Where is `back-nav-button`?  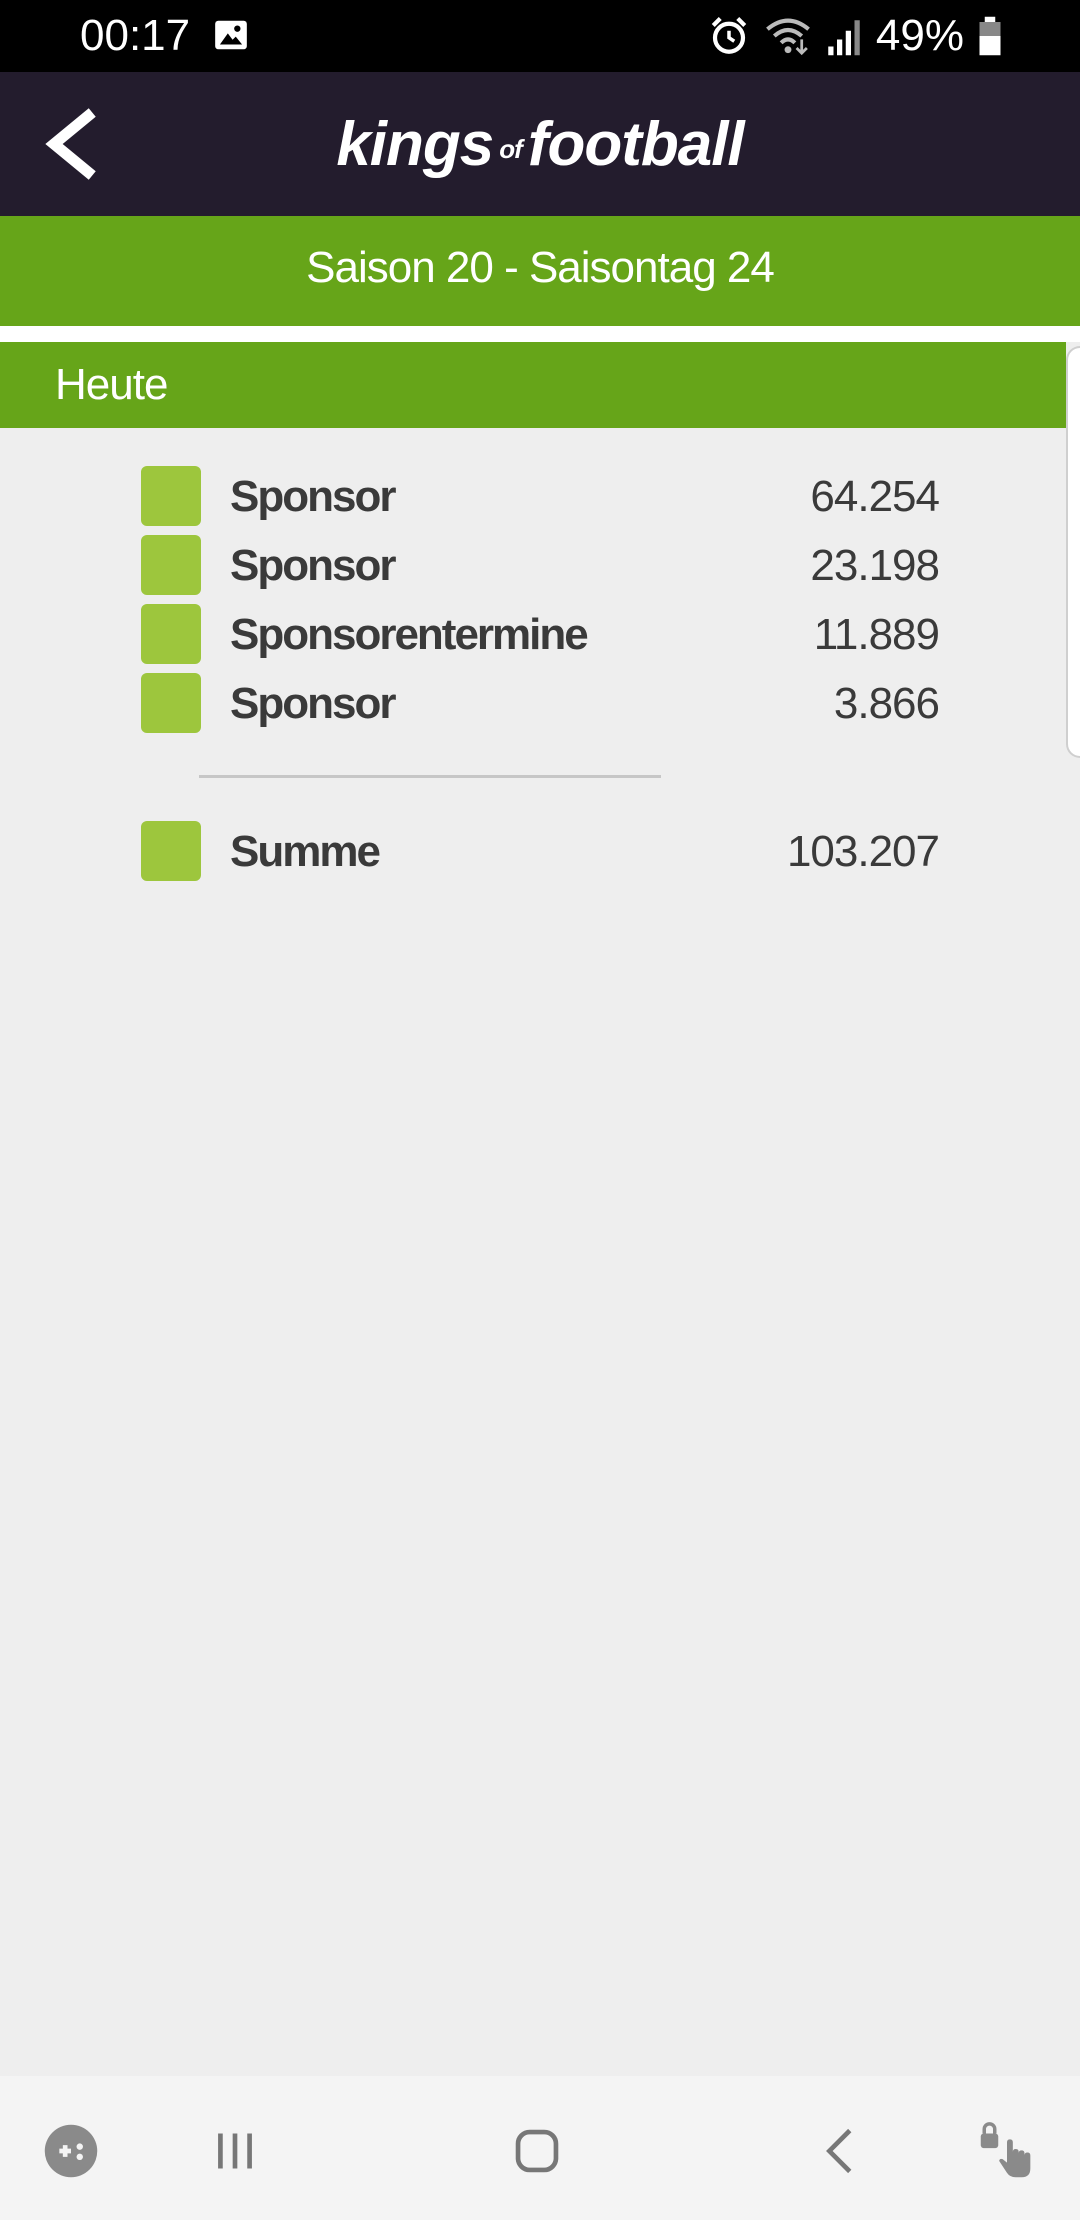
back-nav-button is located at coordinates (841, 2151).